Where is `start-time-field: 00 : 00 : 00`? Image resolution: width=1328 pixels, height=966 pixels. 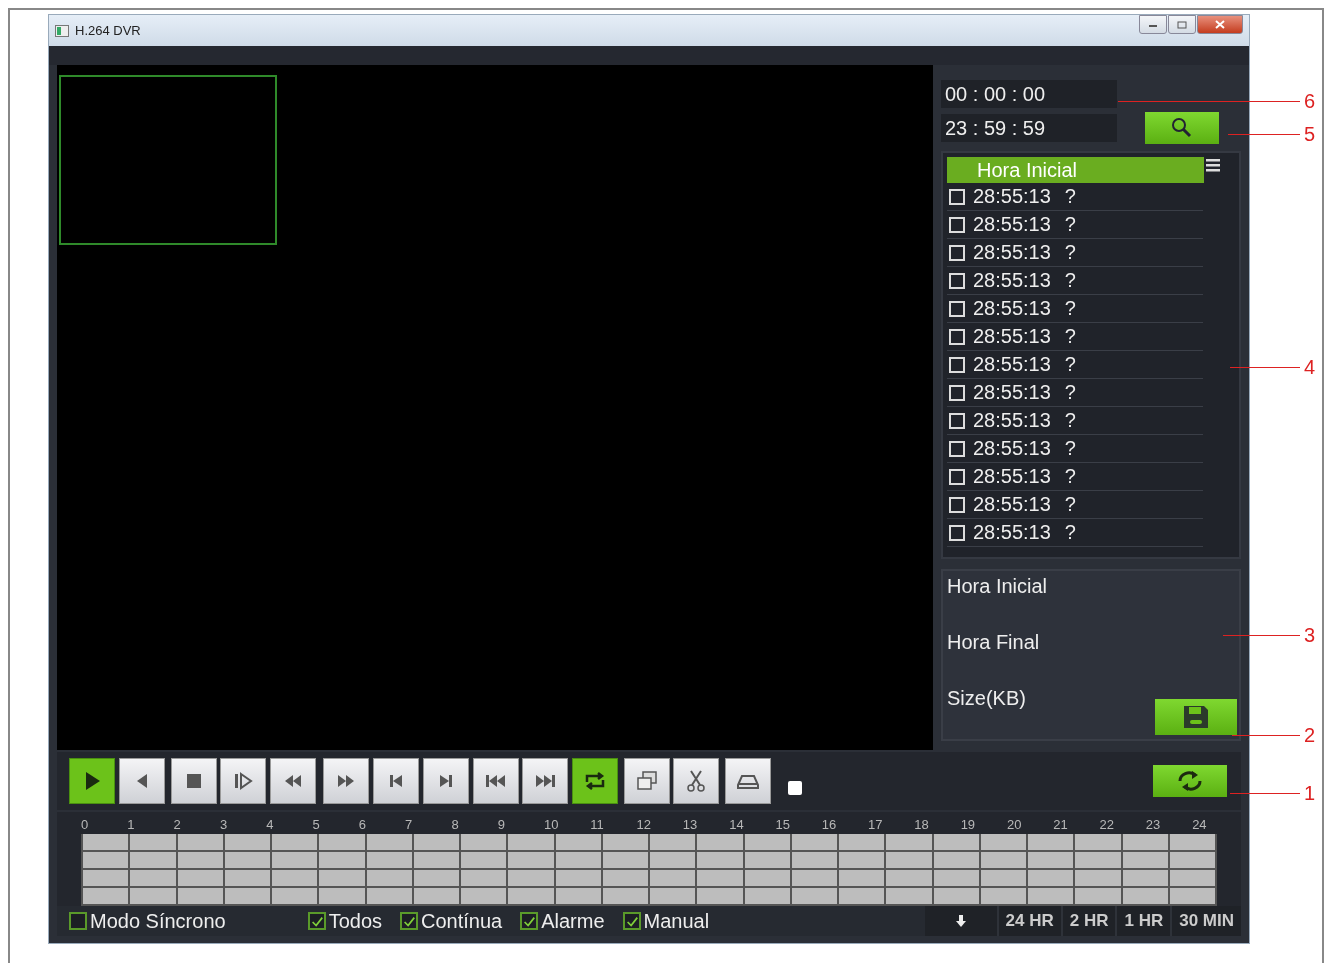 start-time-field: 00 : 00 : 00 is located at coordinates (1029, 94).